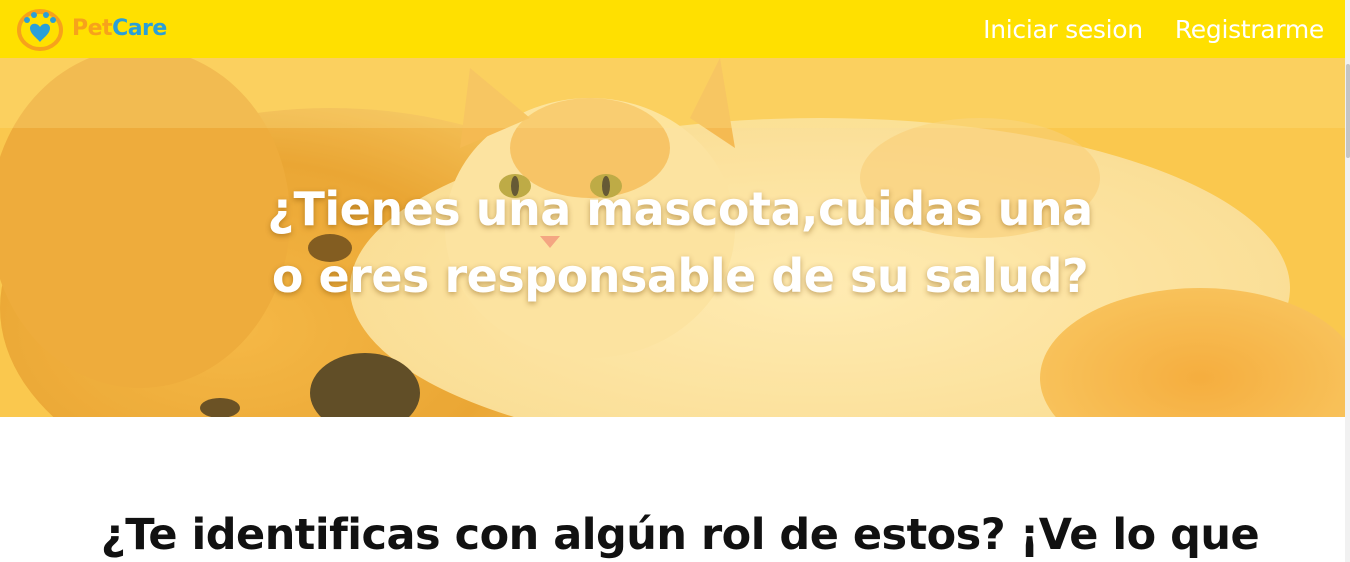 The image size is (1350, 562). Describe the element at coordinates (1063, 29) in the screenshot. I see `login-link: Iniciar sesion` at that location.